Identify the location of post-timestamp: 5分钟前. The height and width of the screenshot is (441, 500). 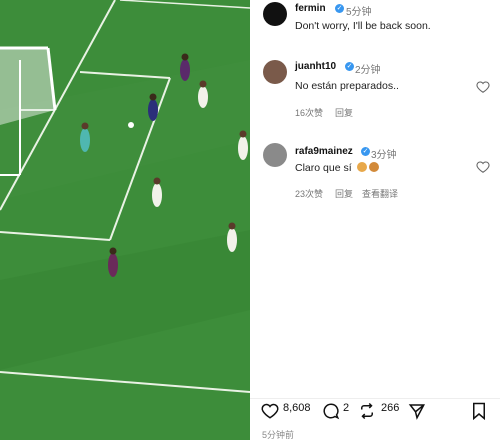
(278, 435).